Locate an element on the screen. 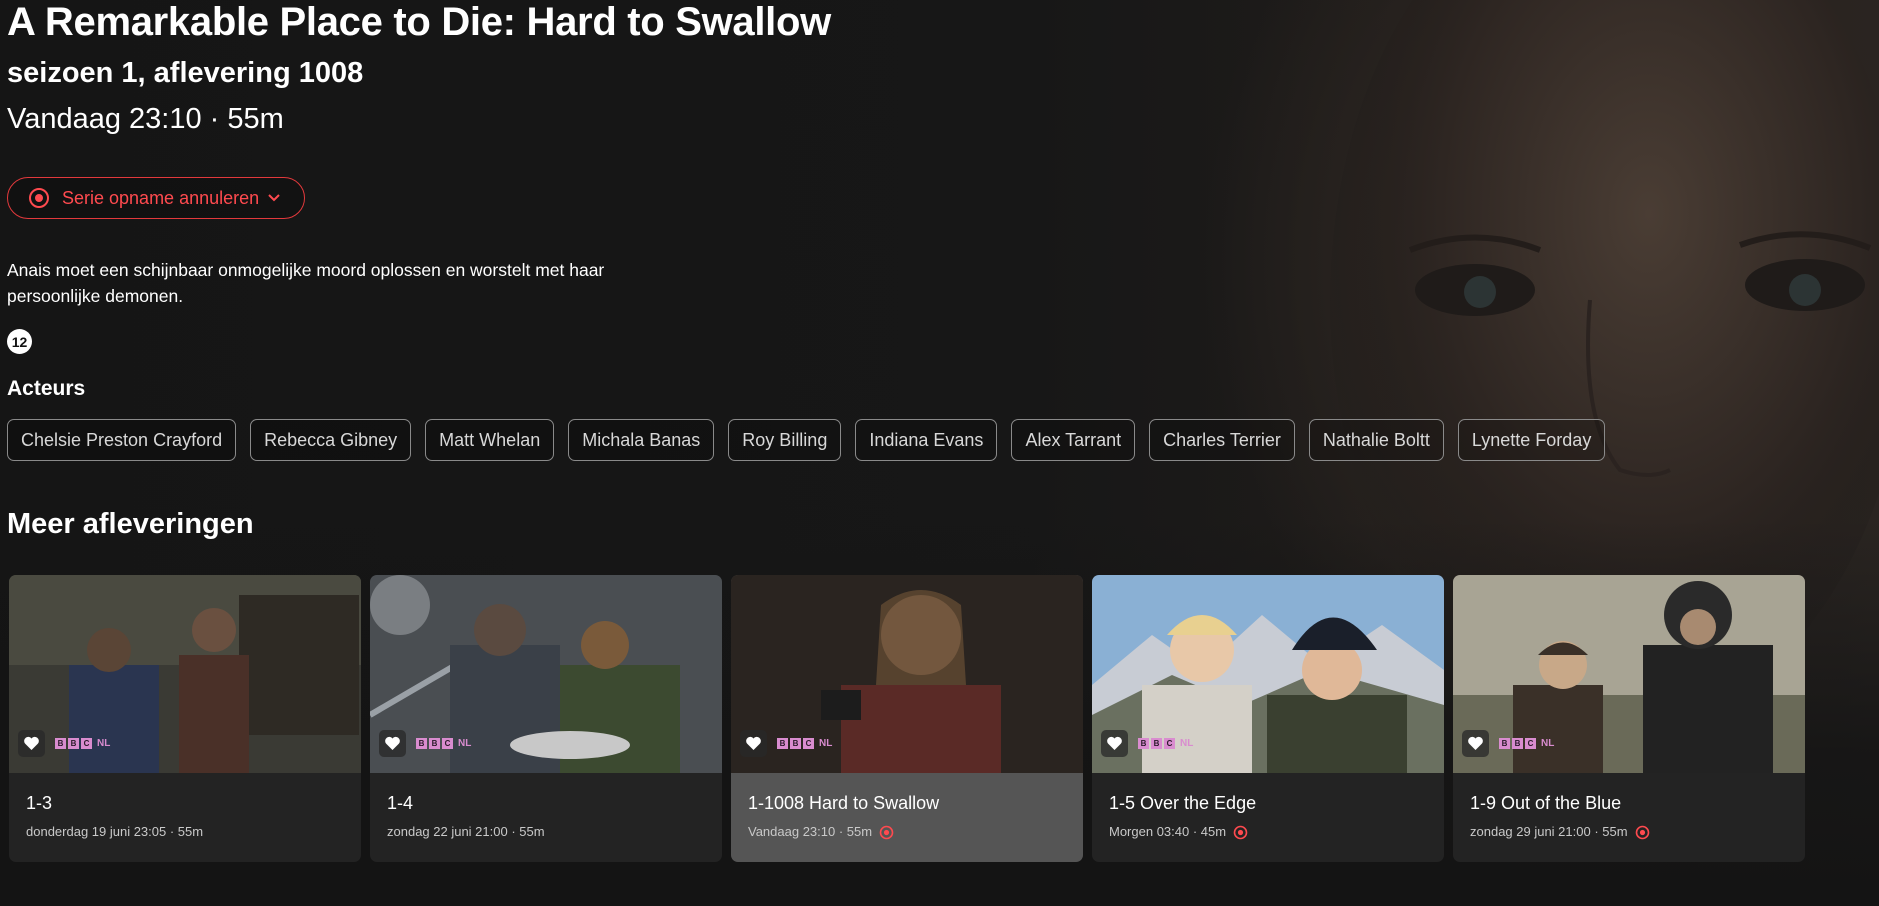 This screenshot has width=1879, height=906. episode-card: B B C NL 1-4 zondag 22 juni 21:00 · 55m is located at coordinates (546, 718).